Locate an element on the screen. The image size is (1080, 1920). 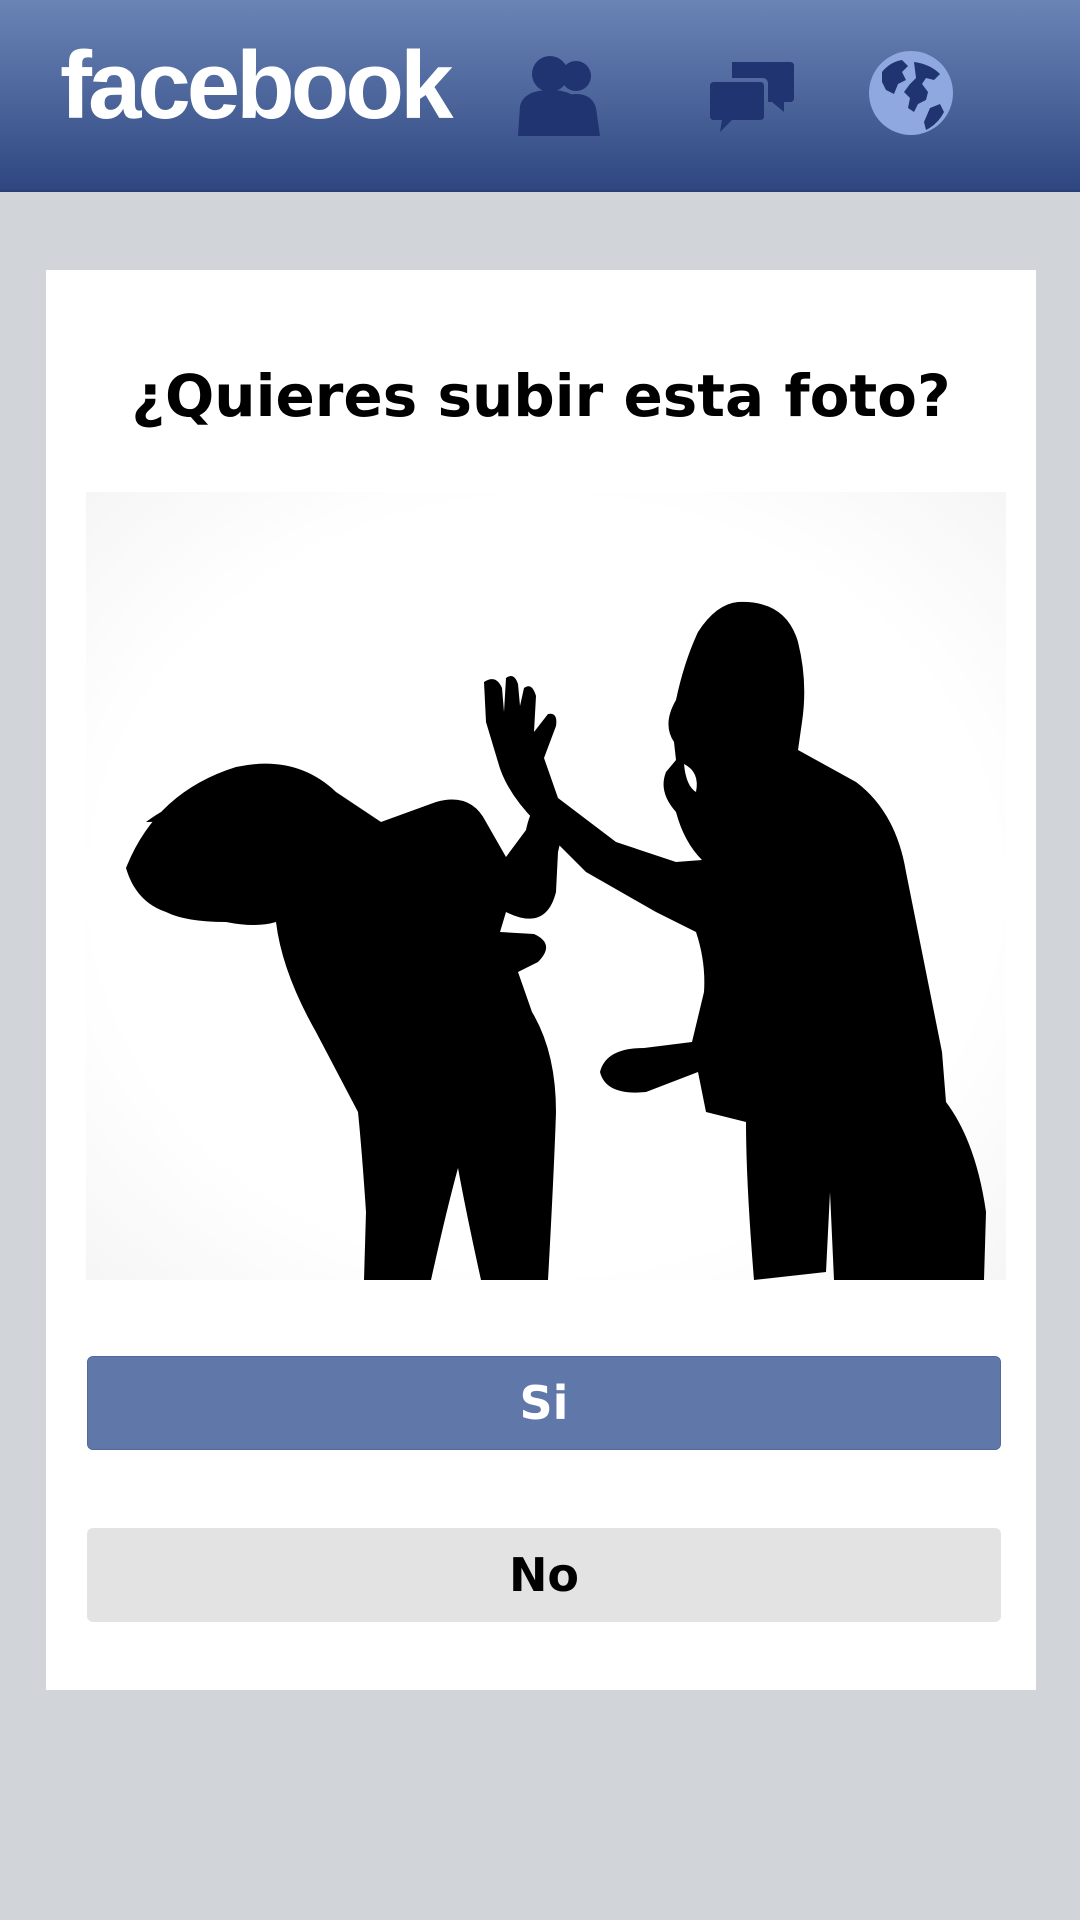
dialog-title: ¿Quieres subir esta foto? is located at coordinates (541, 396).